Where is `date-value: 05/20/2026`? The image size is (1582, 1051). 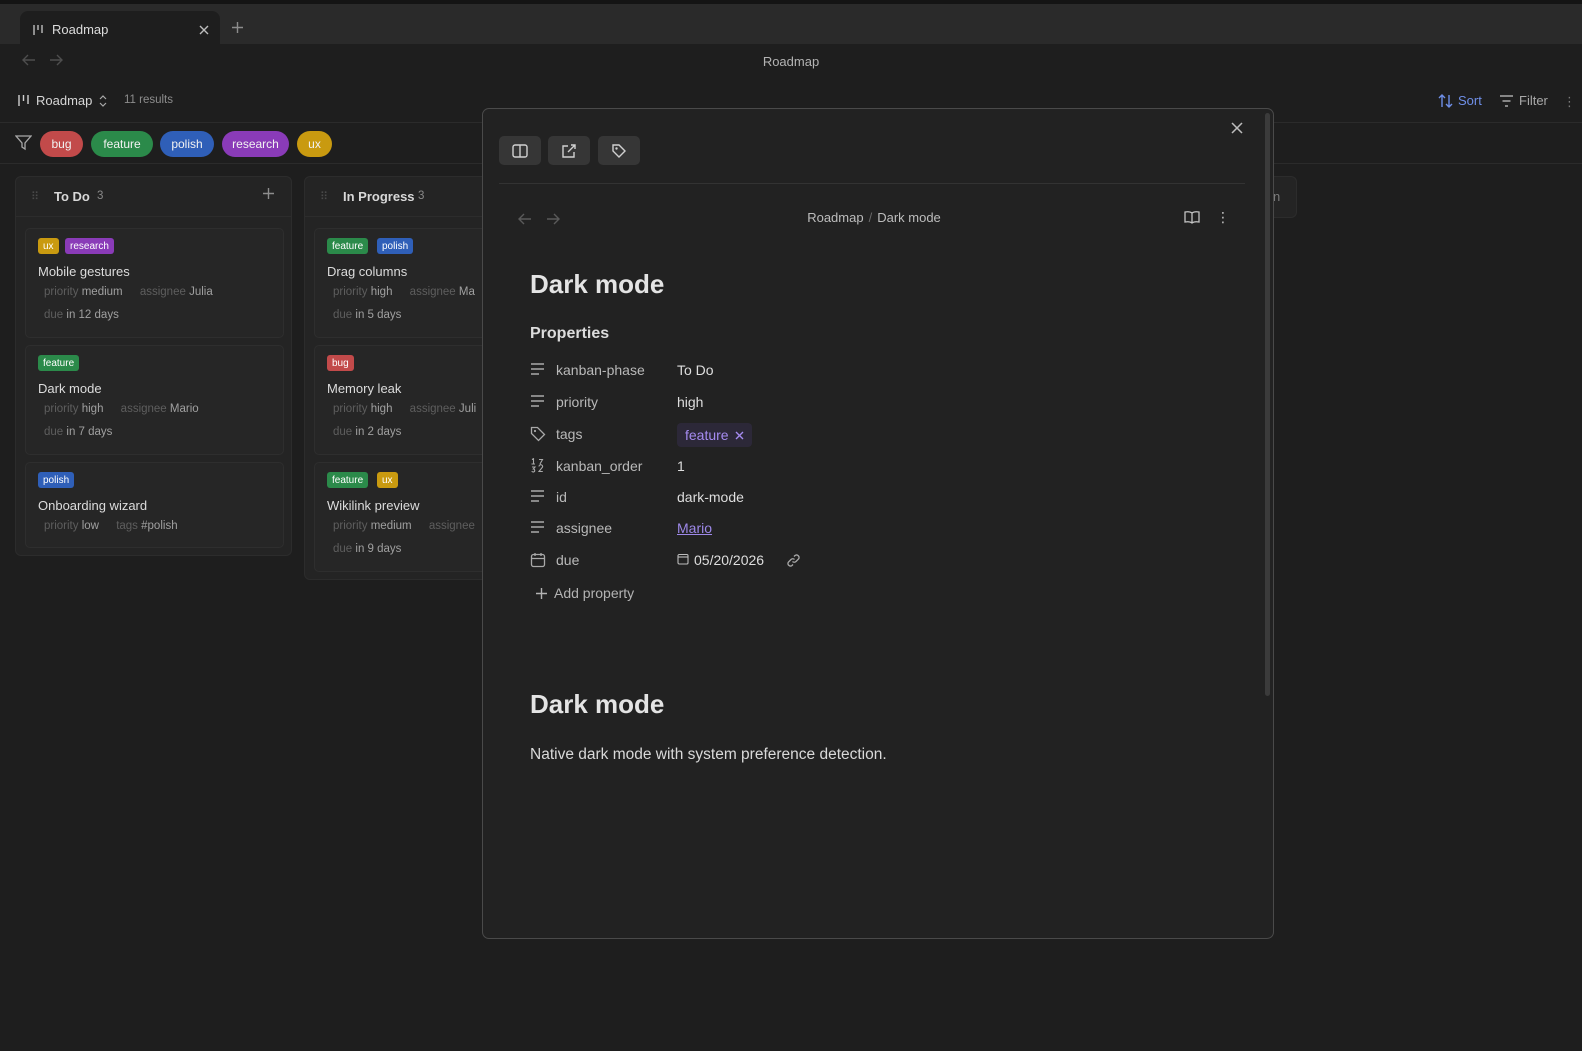
date-value: 05/20/2026 is located at coordinates (729, 560).